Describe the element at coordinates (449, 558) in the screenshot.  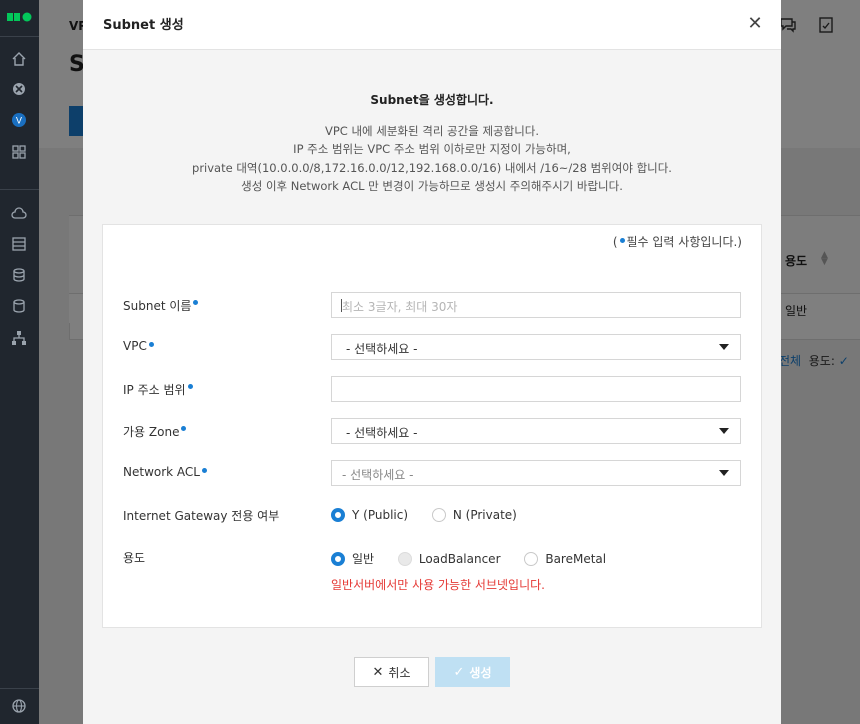
I see `usage-loadbalancer-radio: LoadBalancer` at that location.